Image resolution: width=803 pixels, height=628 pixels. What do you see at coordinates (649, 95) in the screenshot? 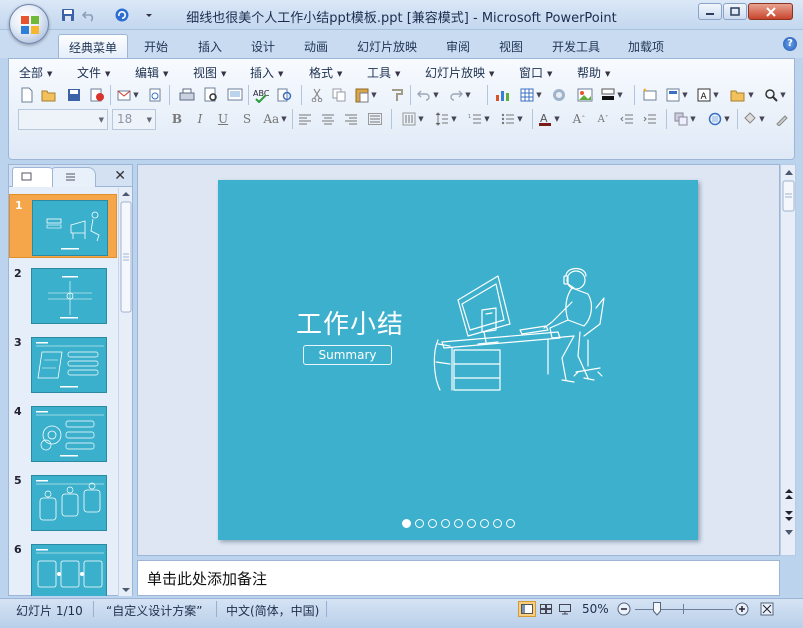
I see `new-slide-icon` at bounding box center [649, 95].